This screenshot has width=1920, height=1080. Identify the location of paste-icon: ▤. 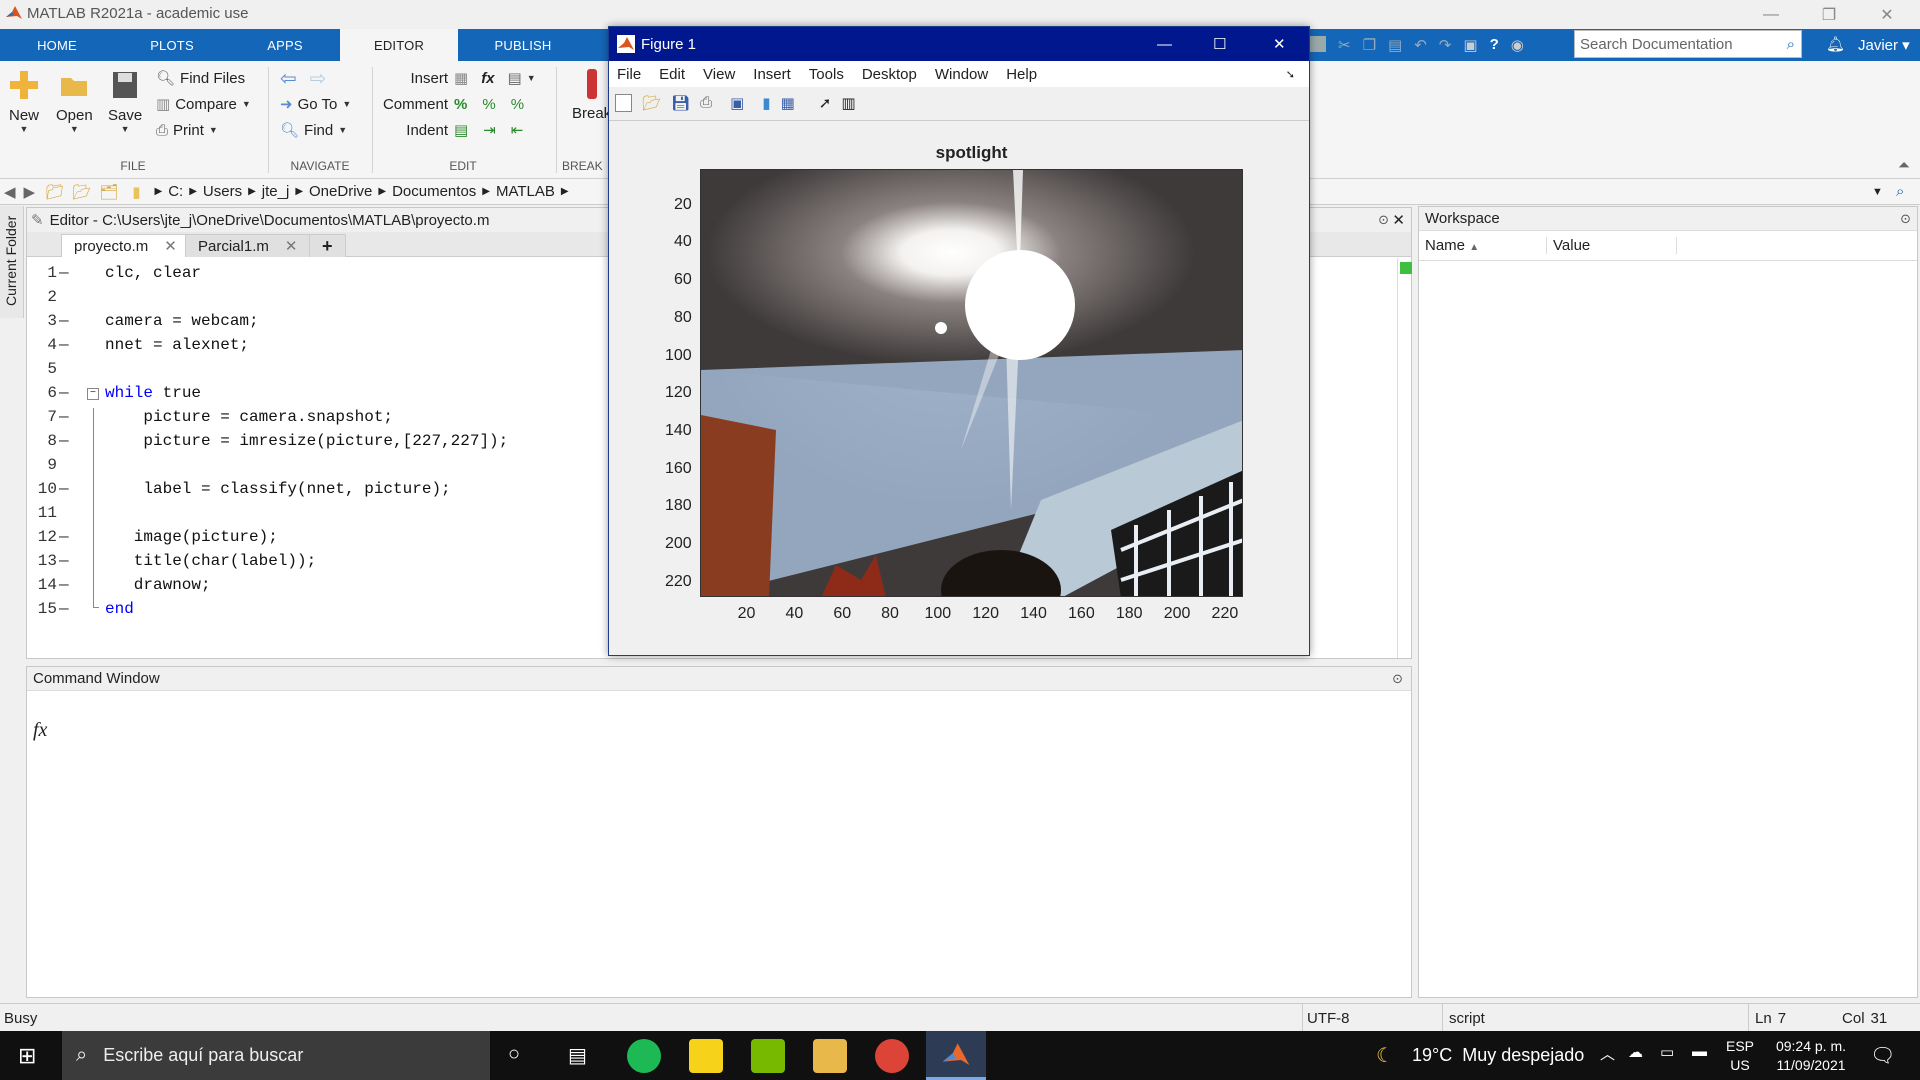
(1395, 45).